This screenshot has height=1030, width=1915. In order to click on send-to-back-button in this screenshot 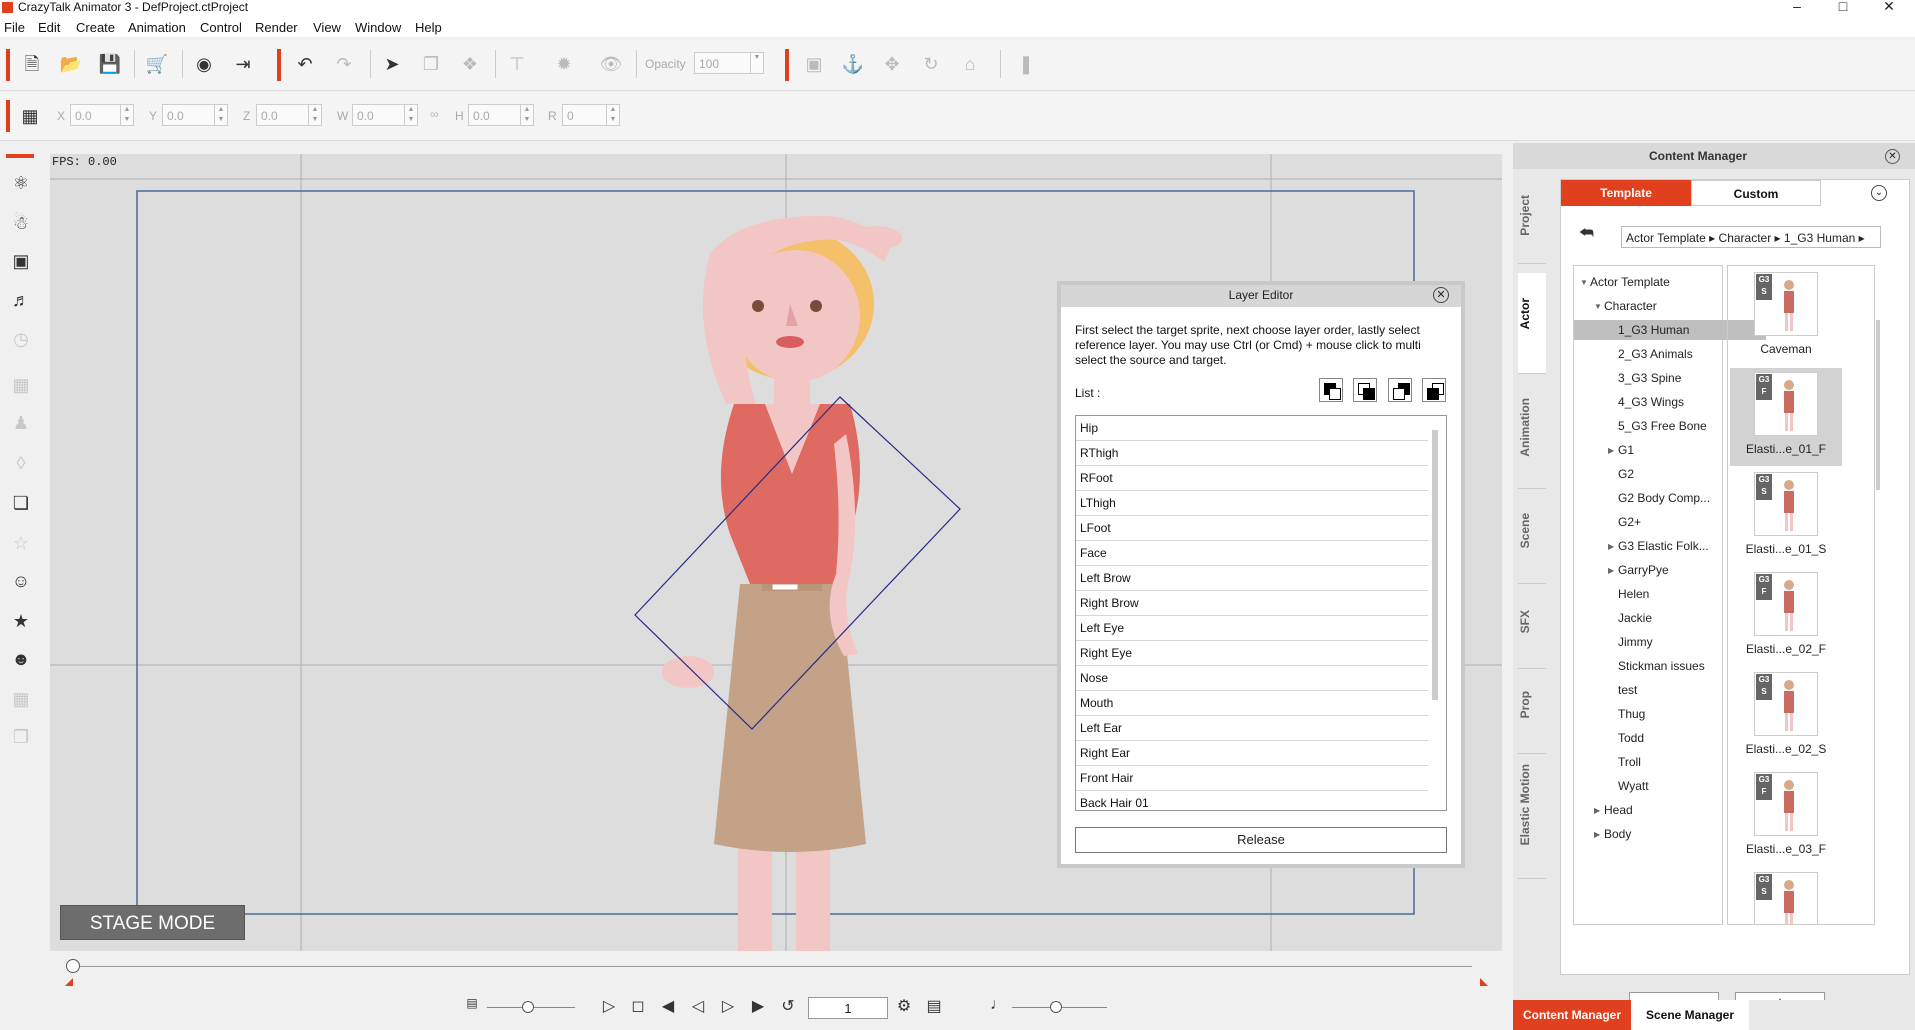, I will do `click(1434, 390)`.